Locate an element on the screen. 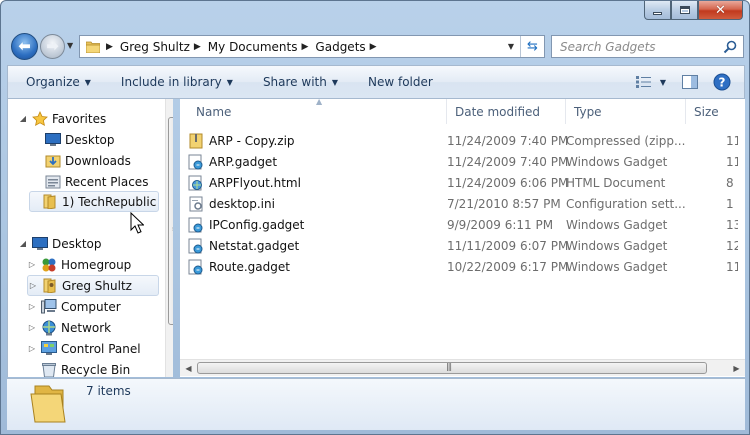 The image size is (750, 435). caption-buttons: ✕ is located at coordinates (693, 10).